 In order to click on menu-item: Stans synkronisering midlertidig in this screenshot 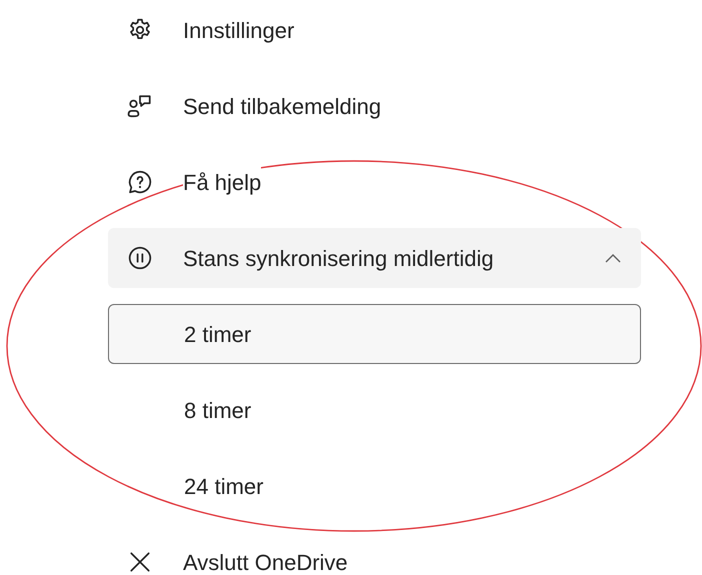, I will do `click(374, 258)`.